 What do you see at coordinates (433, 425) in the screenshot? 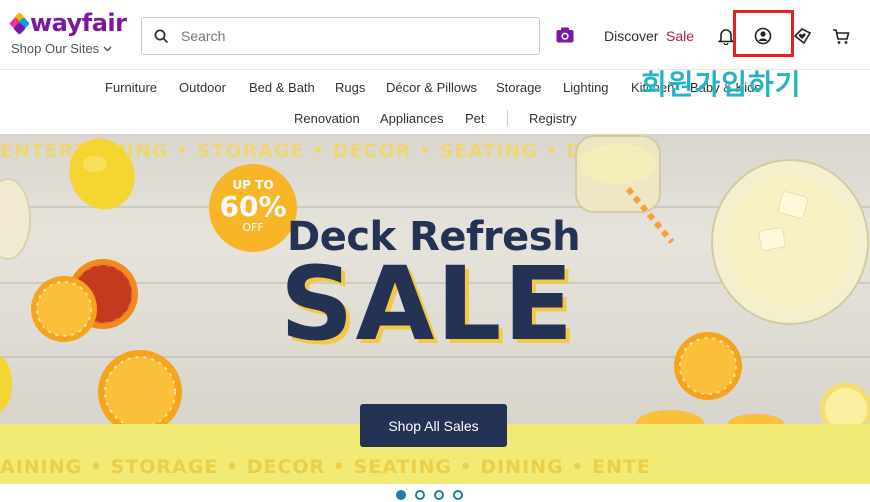
I see `shop-all-sales-button: Shop All Sales` at bounding box center [433, 425].